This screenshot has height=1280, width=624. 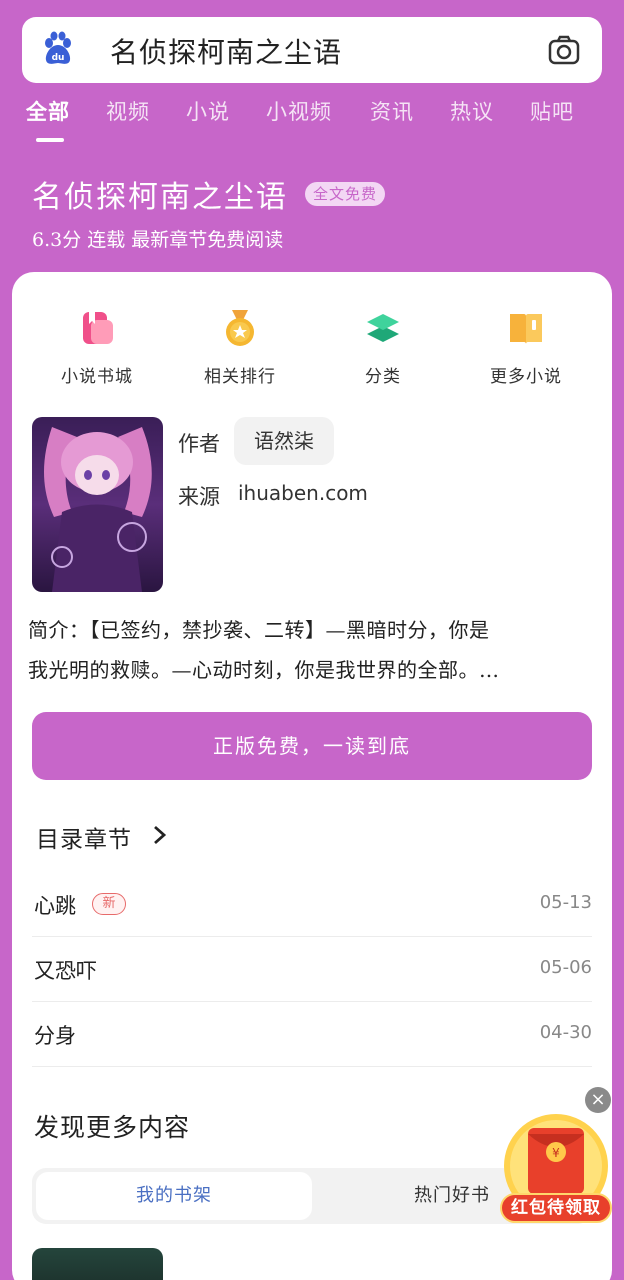 What do you see at coordinates (299, 111) in the screenshot?
I see `tab-short-video: 小视频` at bounding box center [299, 111].